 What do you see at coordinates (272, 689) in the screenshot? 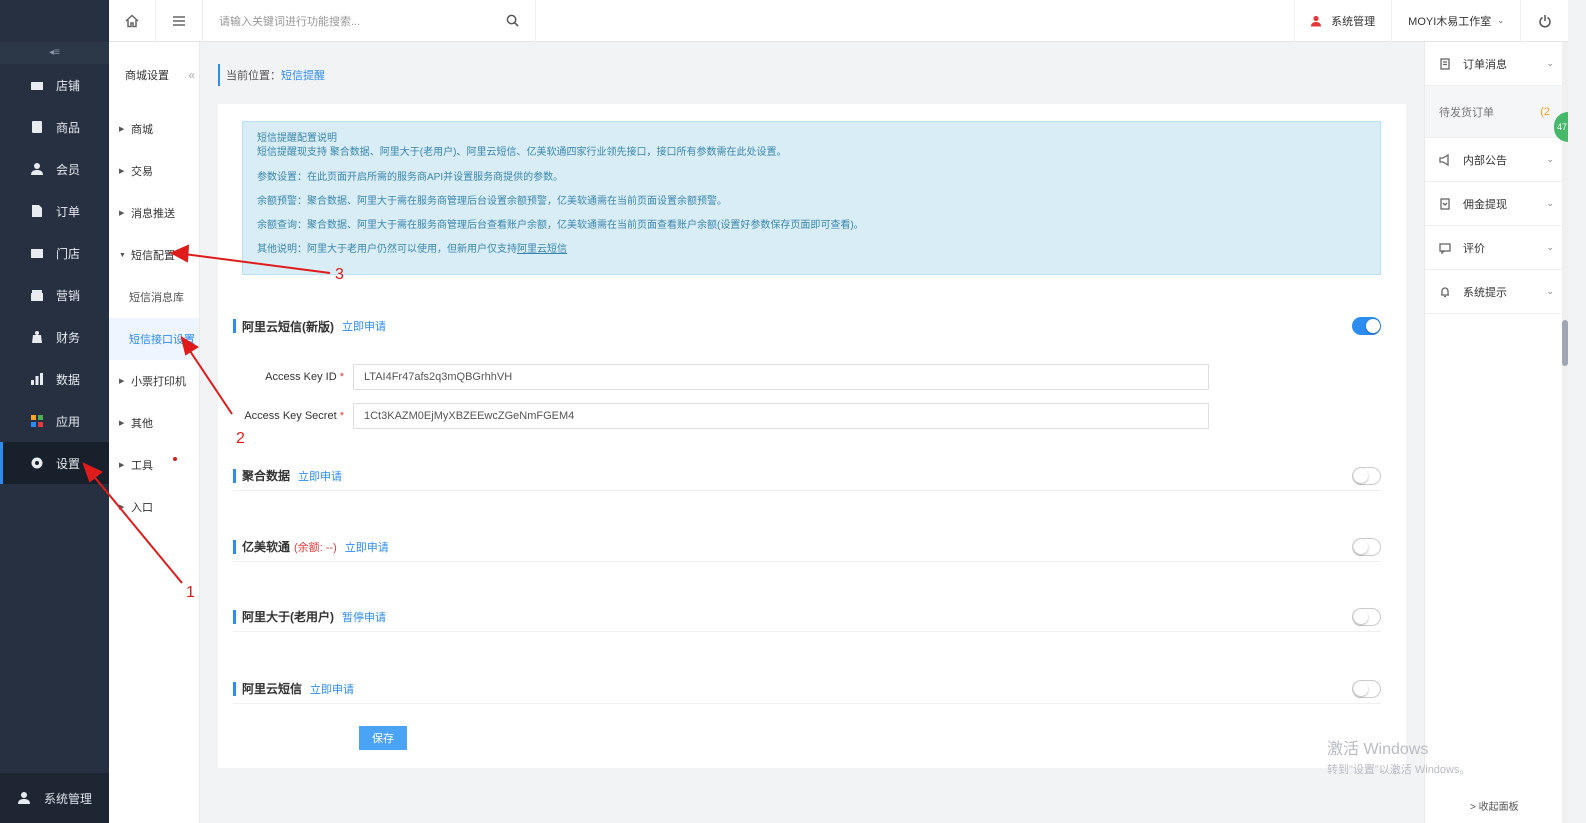
I see `section-title: 阿里云短信` at bounding box center [272, 689].